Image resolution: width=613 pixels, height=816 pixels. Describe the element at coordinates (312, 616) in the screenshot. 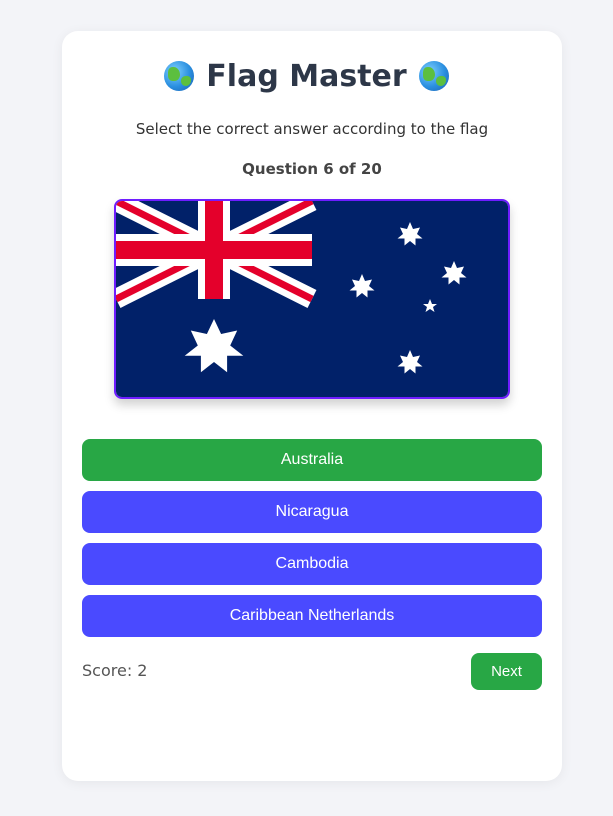

I see `answer-button-4: Caribbean Netherlands` at that location.